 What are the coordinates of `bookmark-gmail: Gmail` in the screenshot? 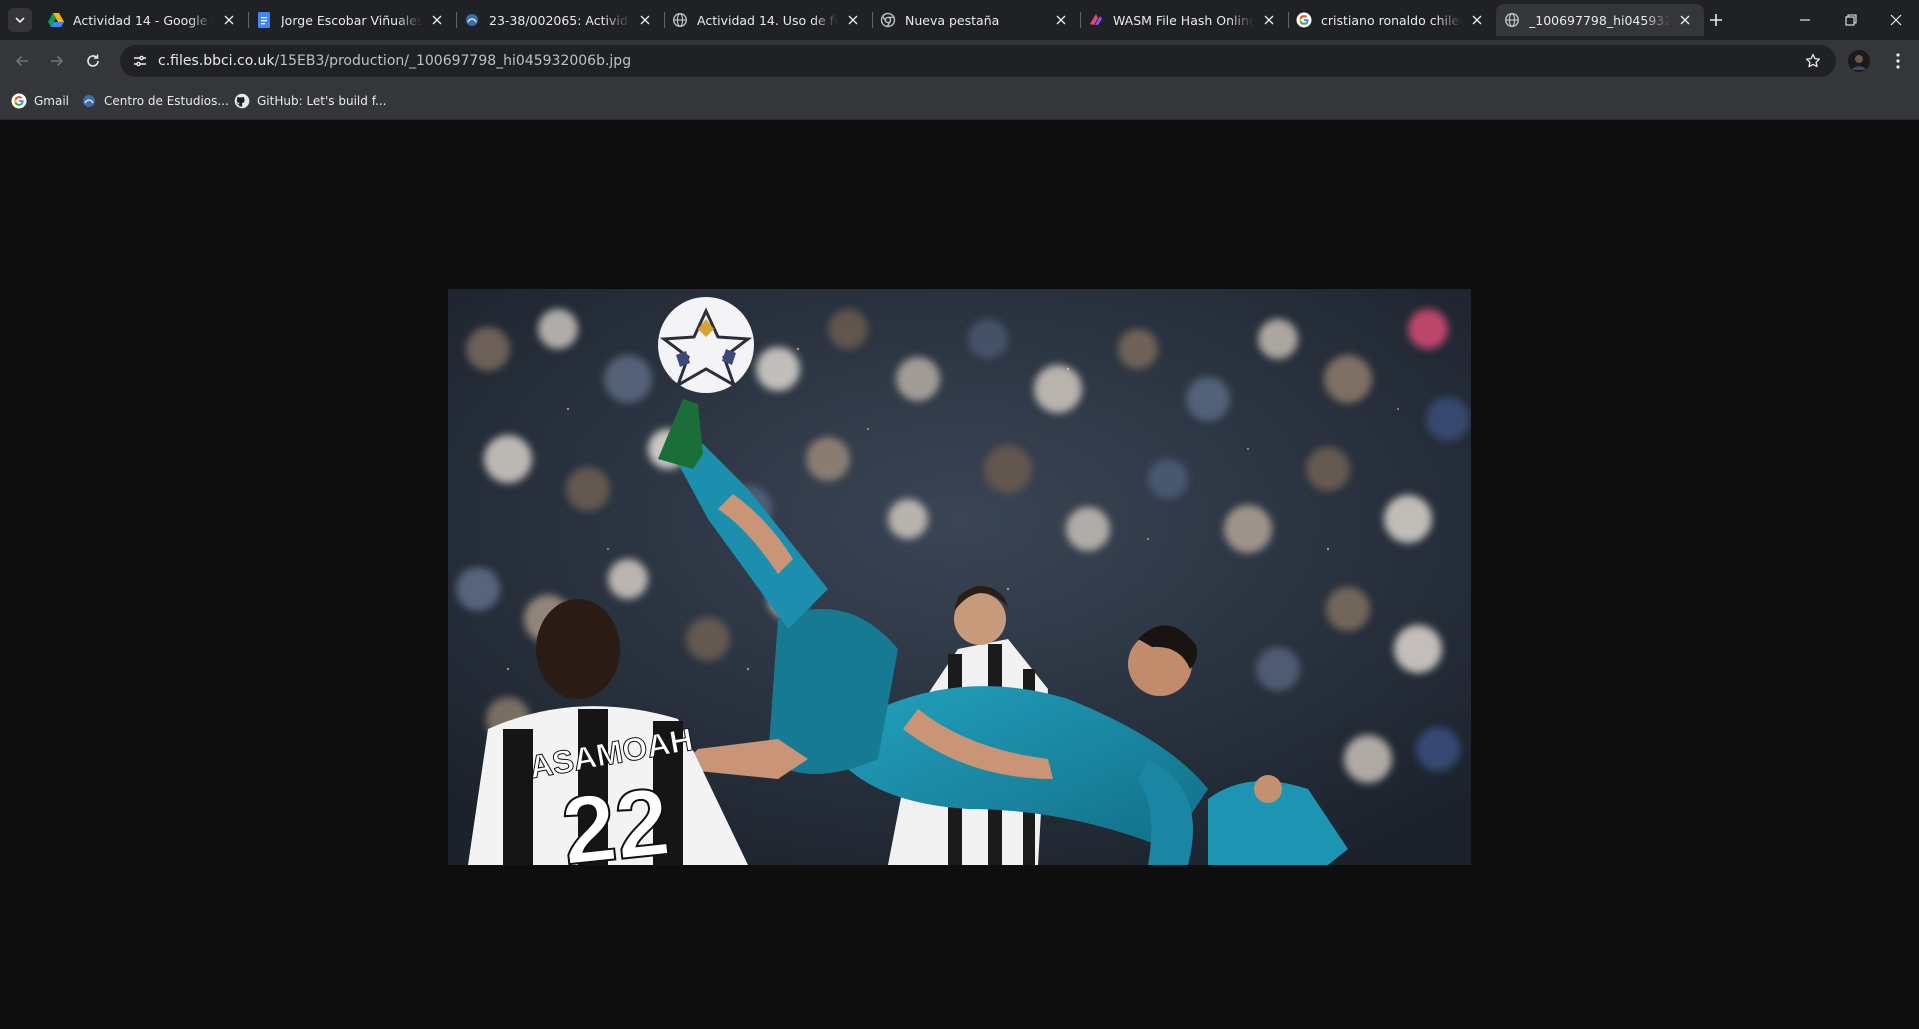 It's located at (40, 101).